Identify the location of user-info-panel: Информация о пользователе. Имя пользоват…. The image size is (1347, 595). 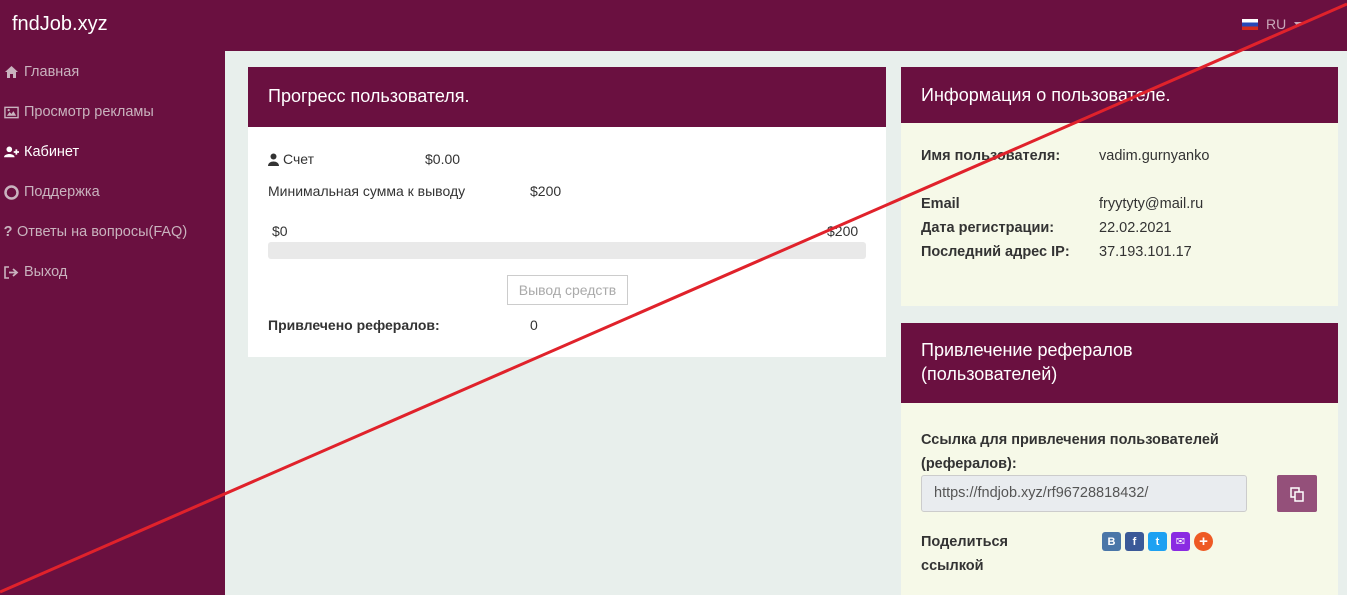
(1119, 186).